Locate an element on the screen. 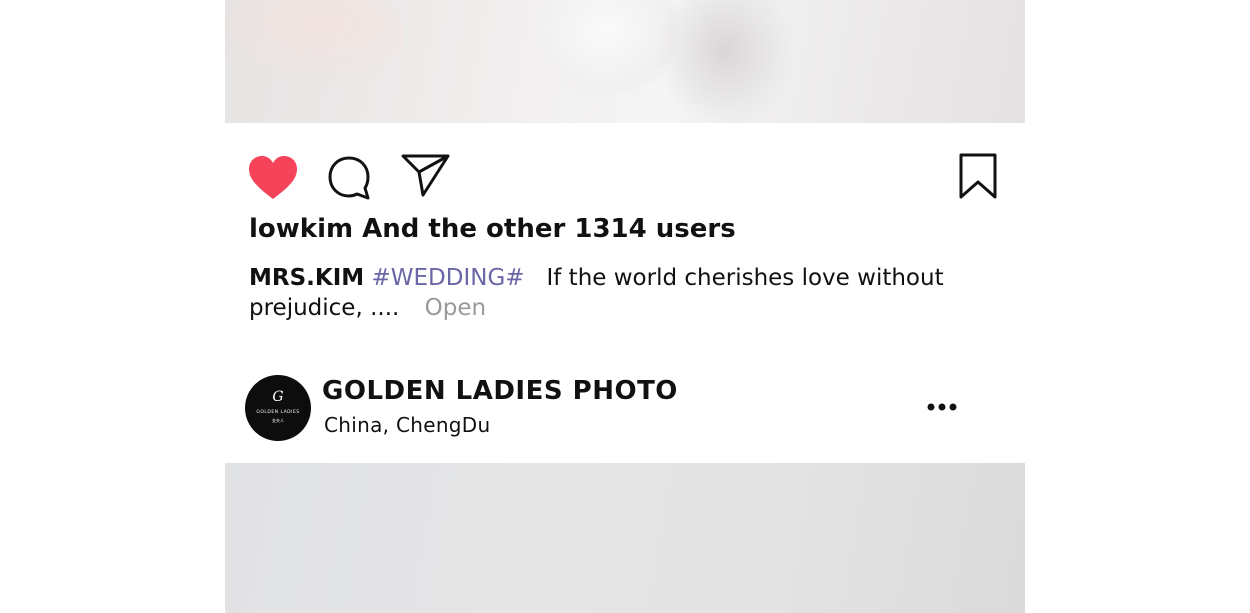 The image size is (1250, 613). post-location: China, ChengDu is located at coordinates (407, 425).